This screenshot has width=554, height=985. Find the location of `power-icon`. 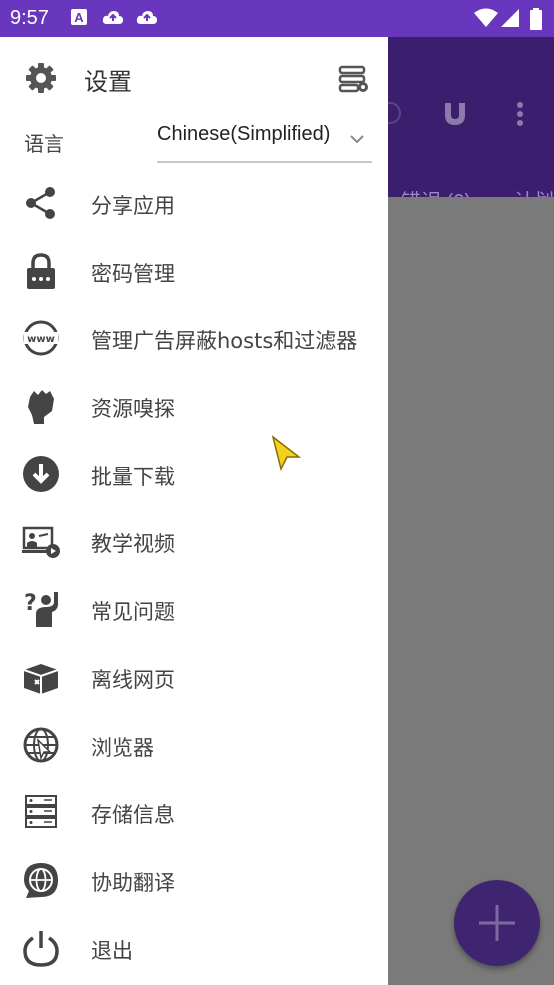

power-icon is located at coordinates (41, 948).